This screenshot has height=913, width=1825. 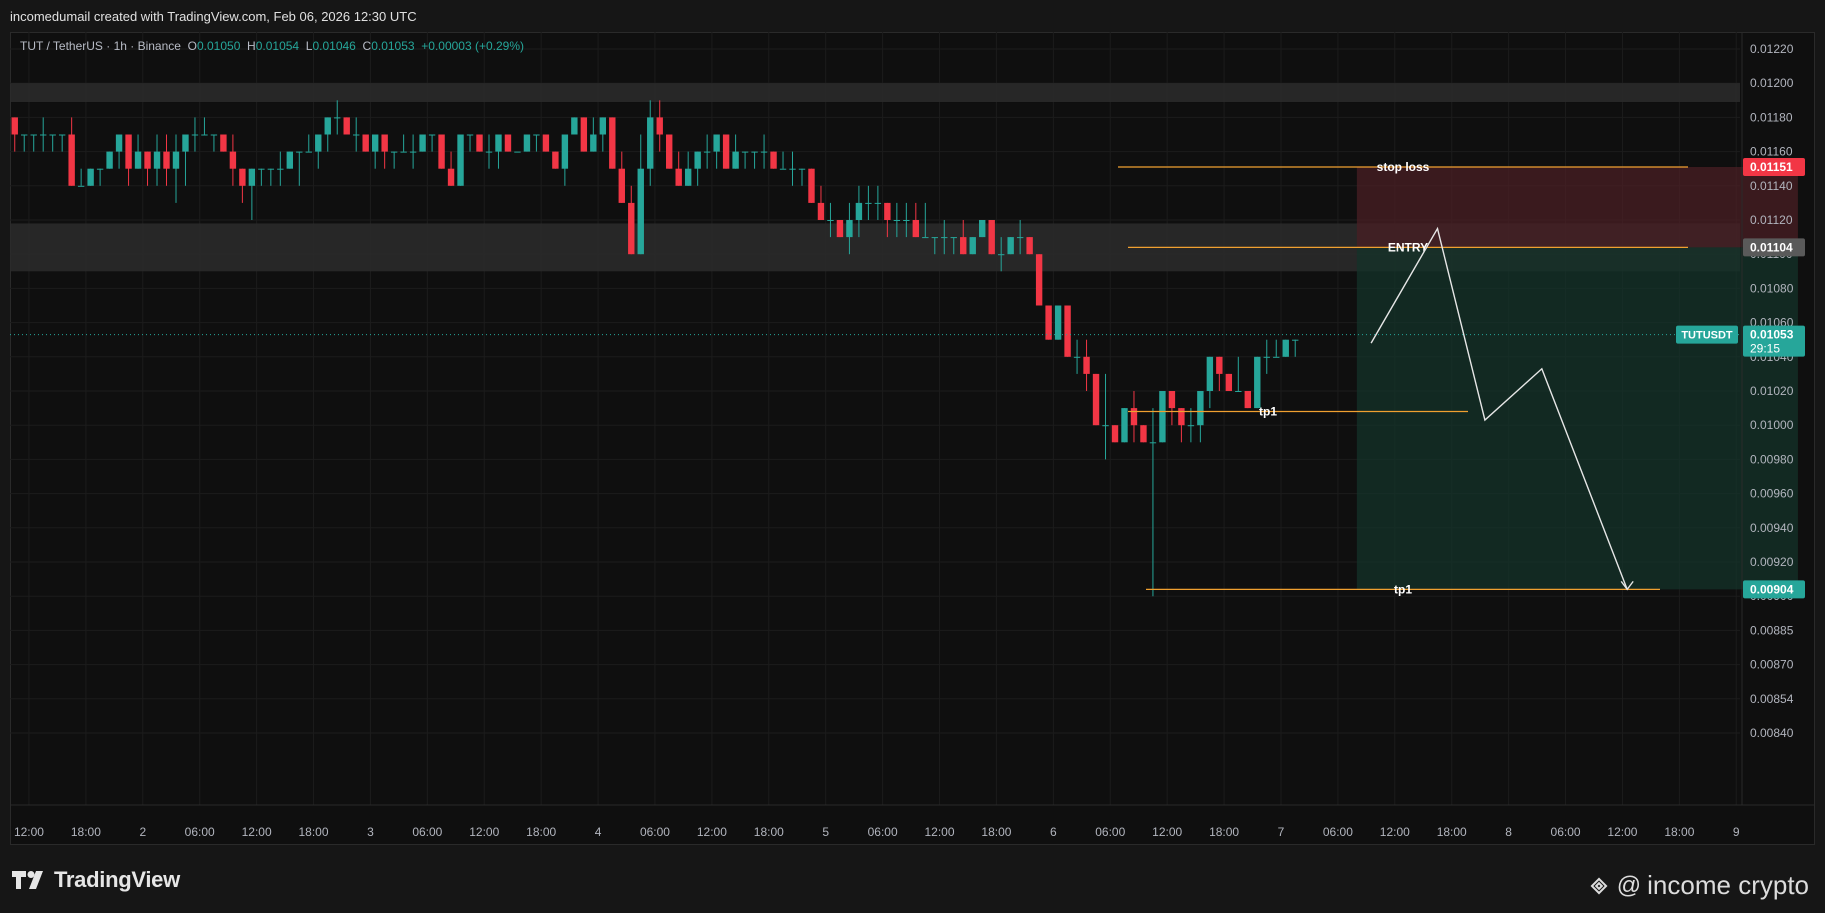 I want to click on price-tick: 0.00870, so click(x=1772, y=665).